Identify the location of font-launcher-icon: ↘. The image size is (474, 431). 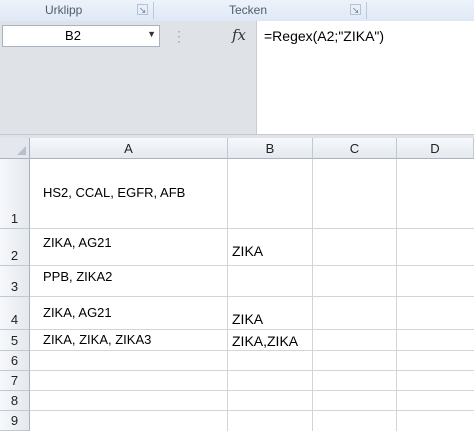
(355, 9).